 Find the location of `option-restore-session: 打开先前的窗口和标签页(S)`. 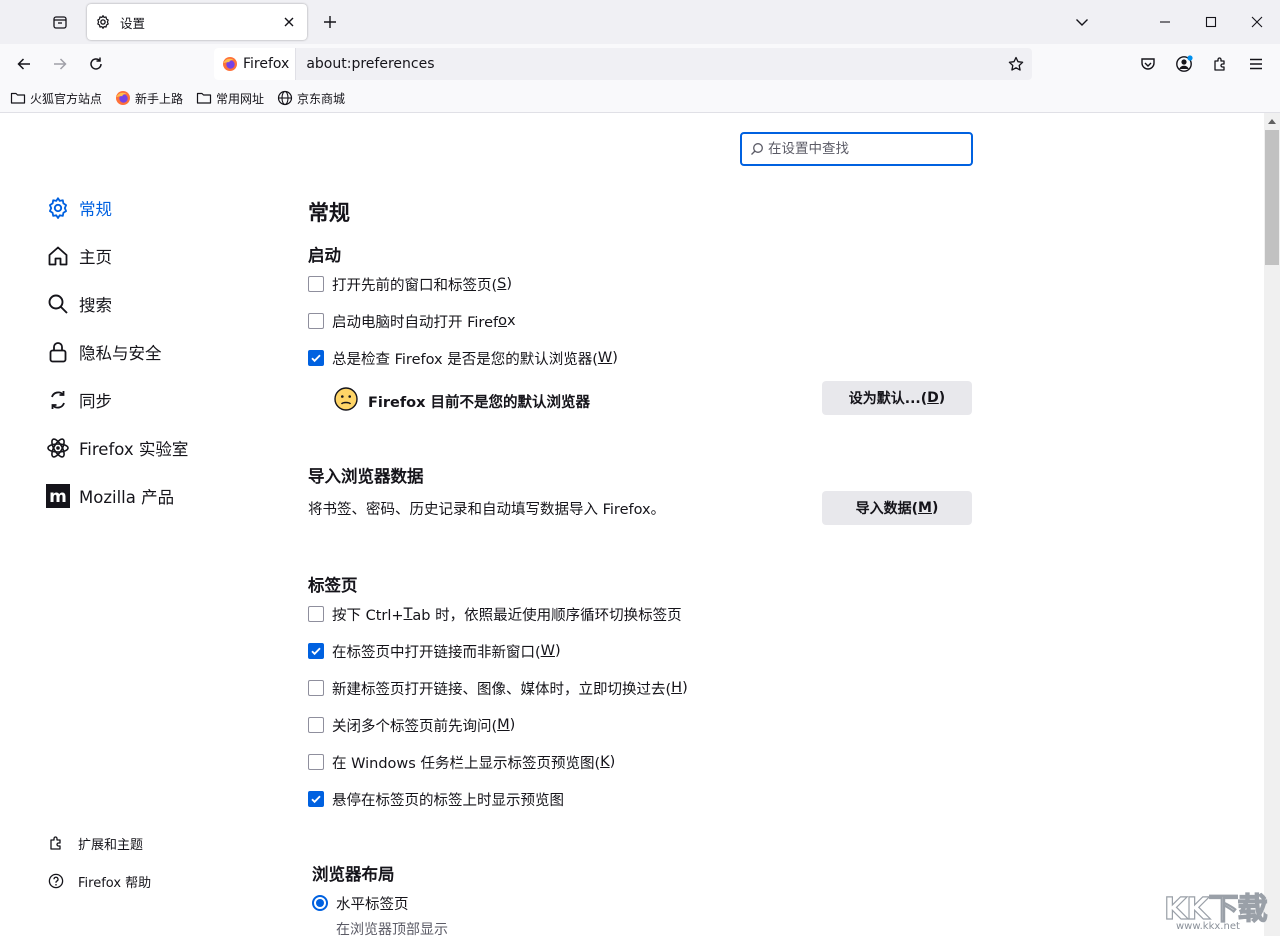

option-restore-session: 打开先前的窗口和标签页(S) is located at coordinates (410, 284).